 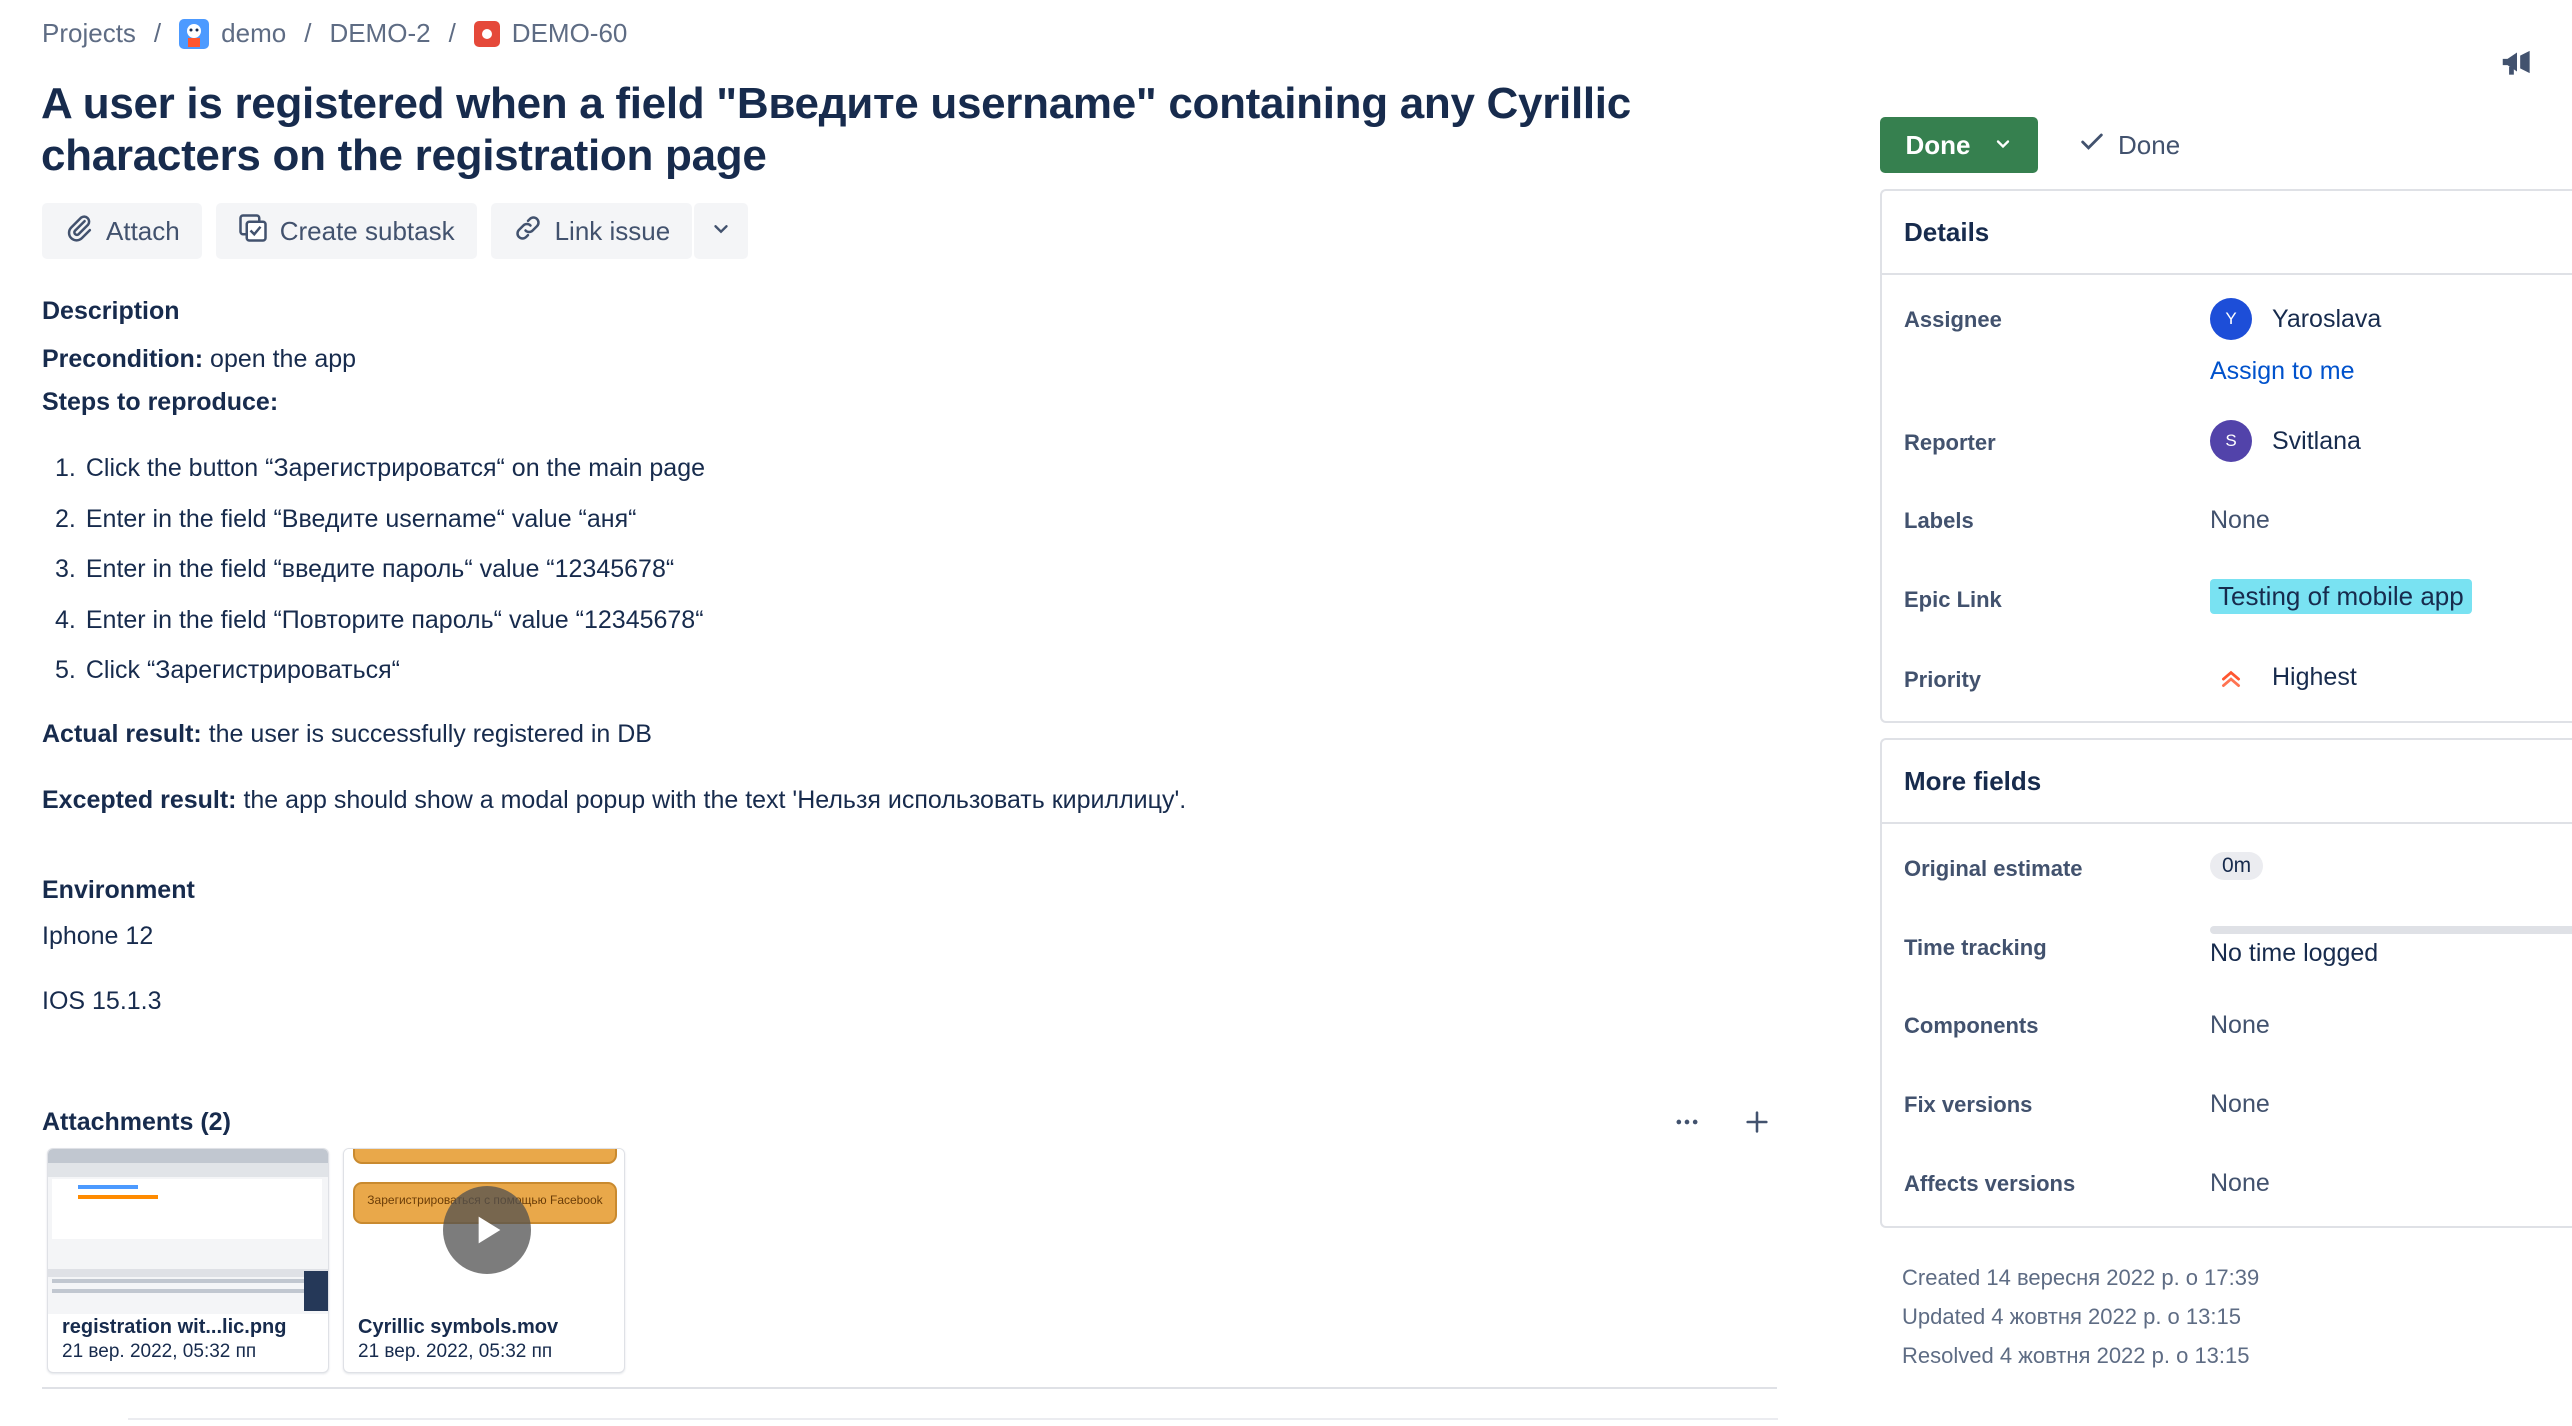 What do you see at coordinates (379, 33) in the screenshot?
I see `breadcrumb-epic: DEMO-2` at bounding box center [379, 33].